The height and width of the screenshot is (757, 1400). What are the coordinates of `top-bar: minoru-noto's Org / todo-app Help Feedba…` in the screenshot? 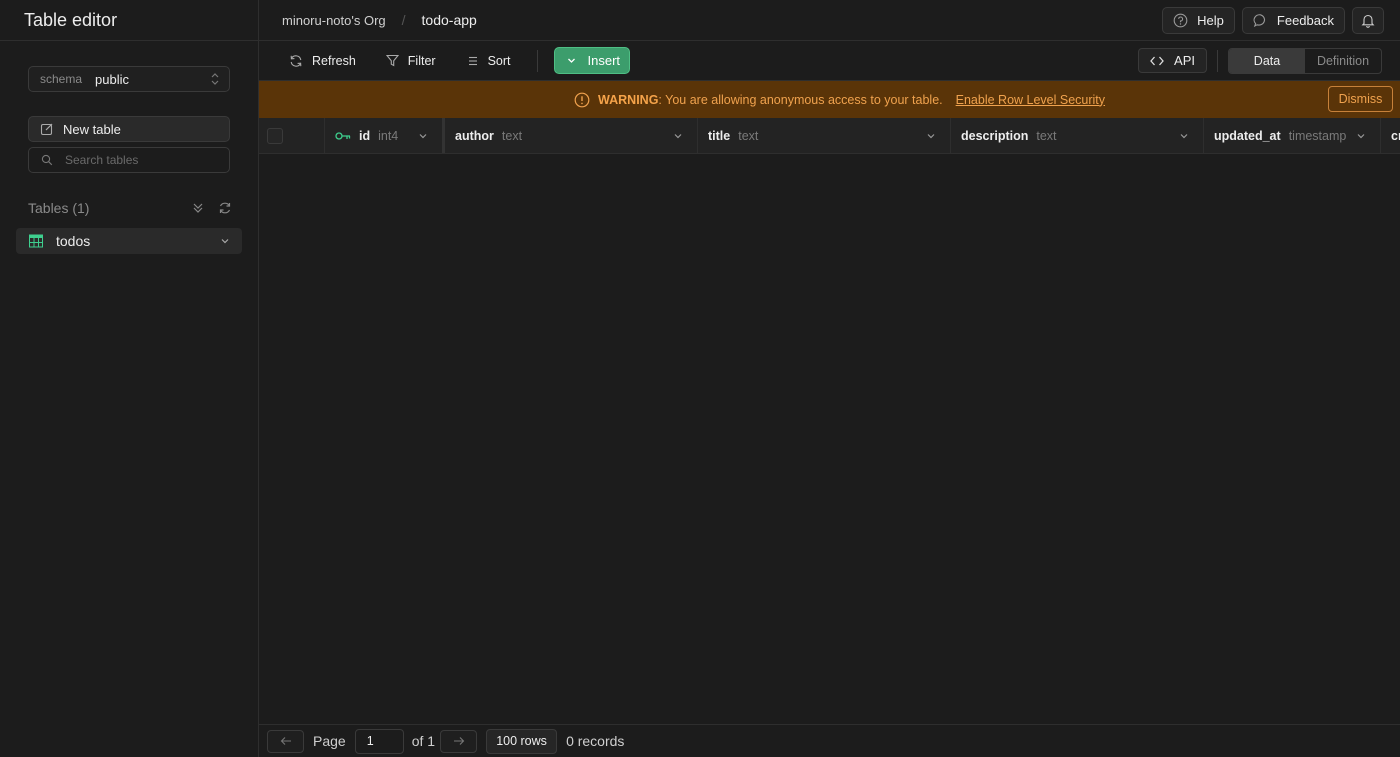 It's located at (829, 20).